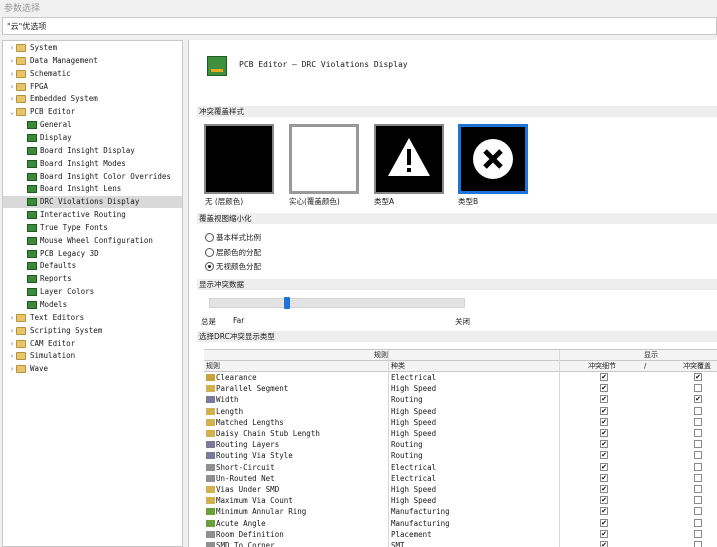 The height and width of the screenshot is (547, 717). What do you see at coordinates (460, 433) in the screenshot?
I see `table-row: Daisy Chain Stub Length High Speed ✔` at bounding box center [460, 433].